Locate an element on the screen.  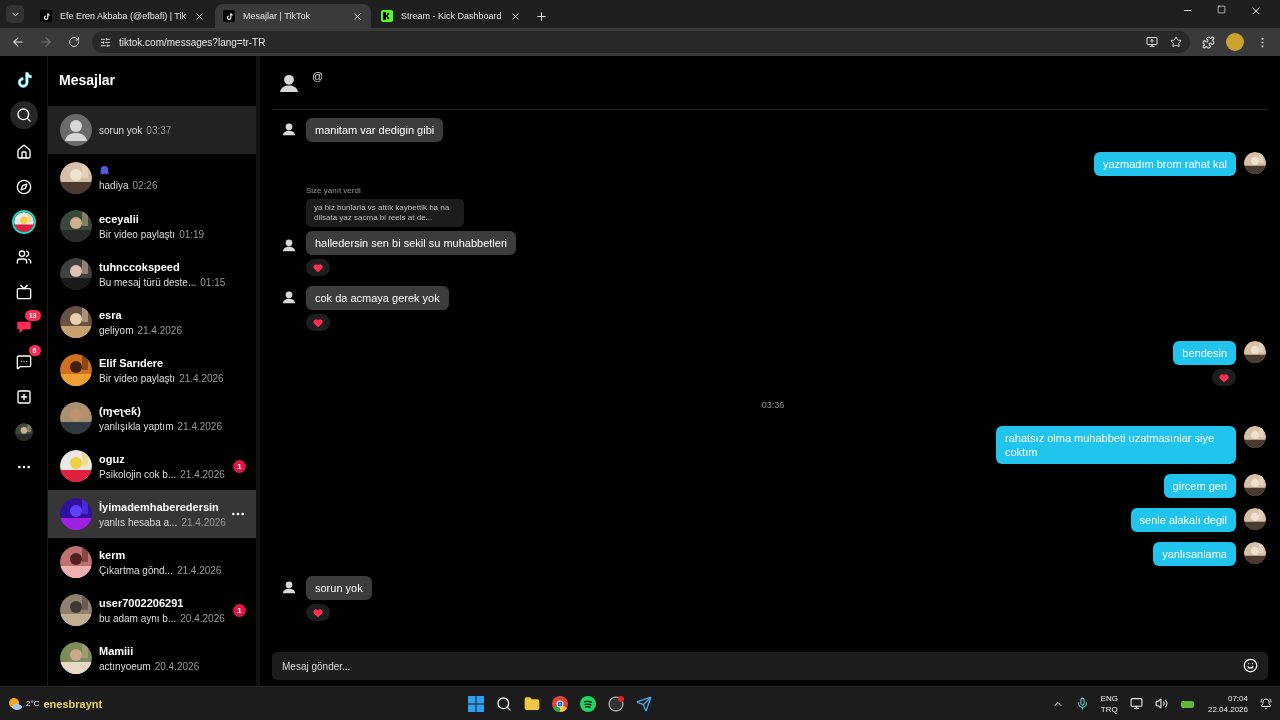
friends-icon is located at coordinates (23, 257).